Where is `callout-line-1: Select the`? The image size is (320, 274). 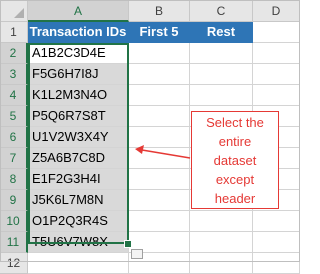
callout-line-1: Select the is located at coordinates (235, 122).